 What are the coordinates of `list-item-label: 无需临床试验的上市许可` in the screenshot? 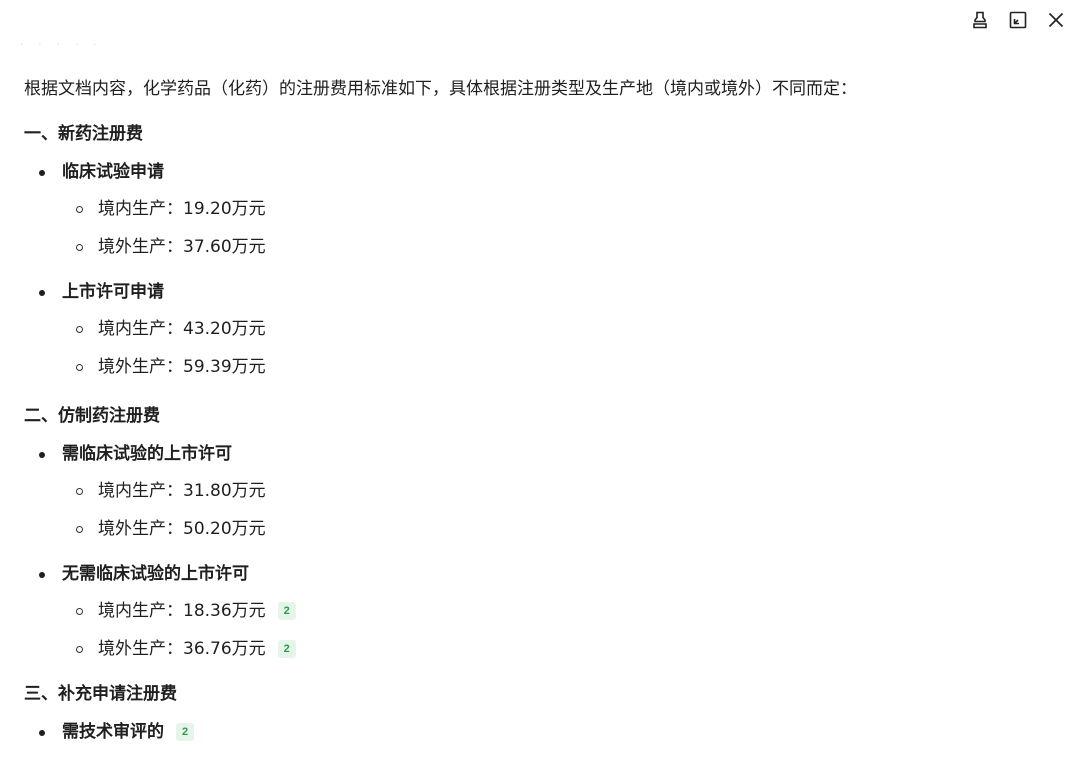 It's located at (155, 574).